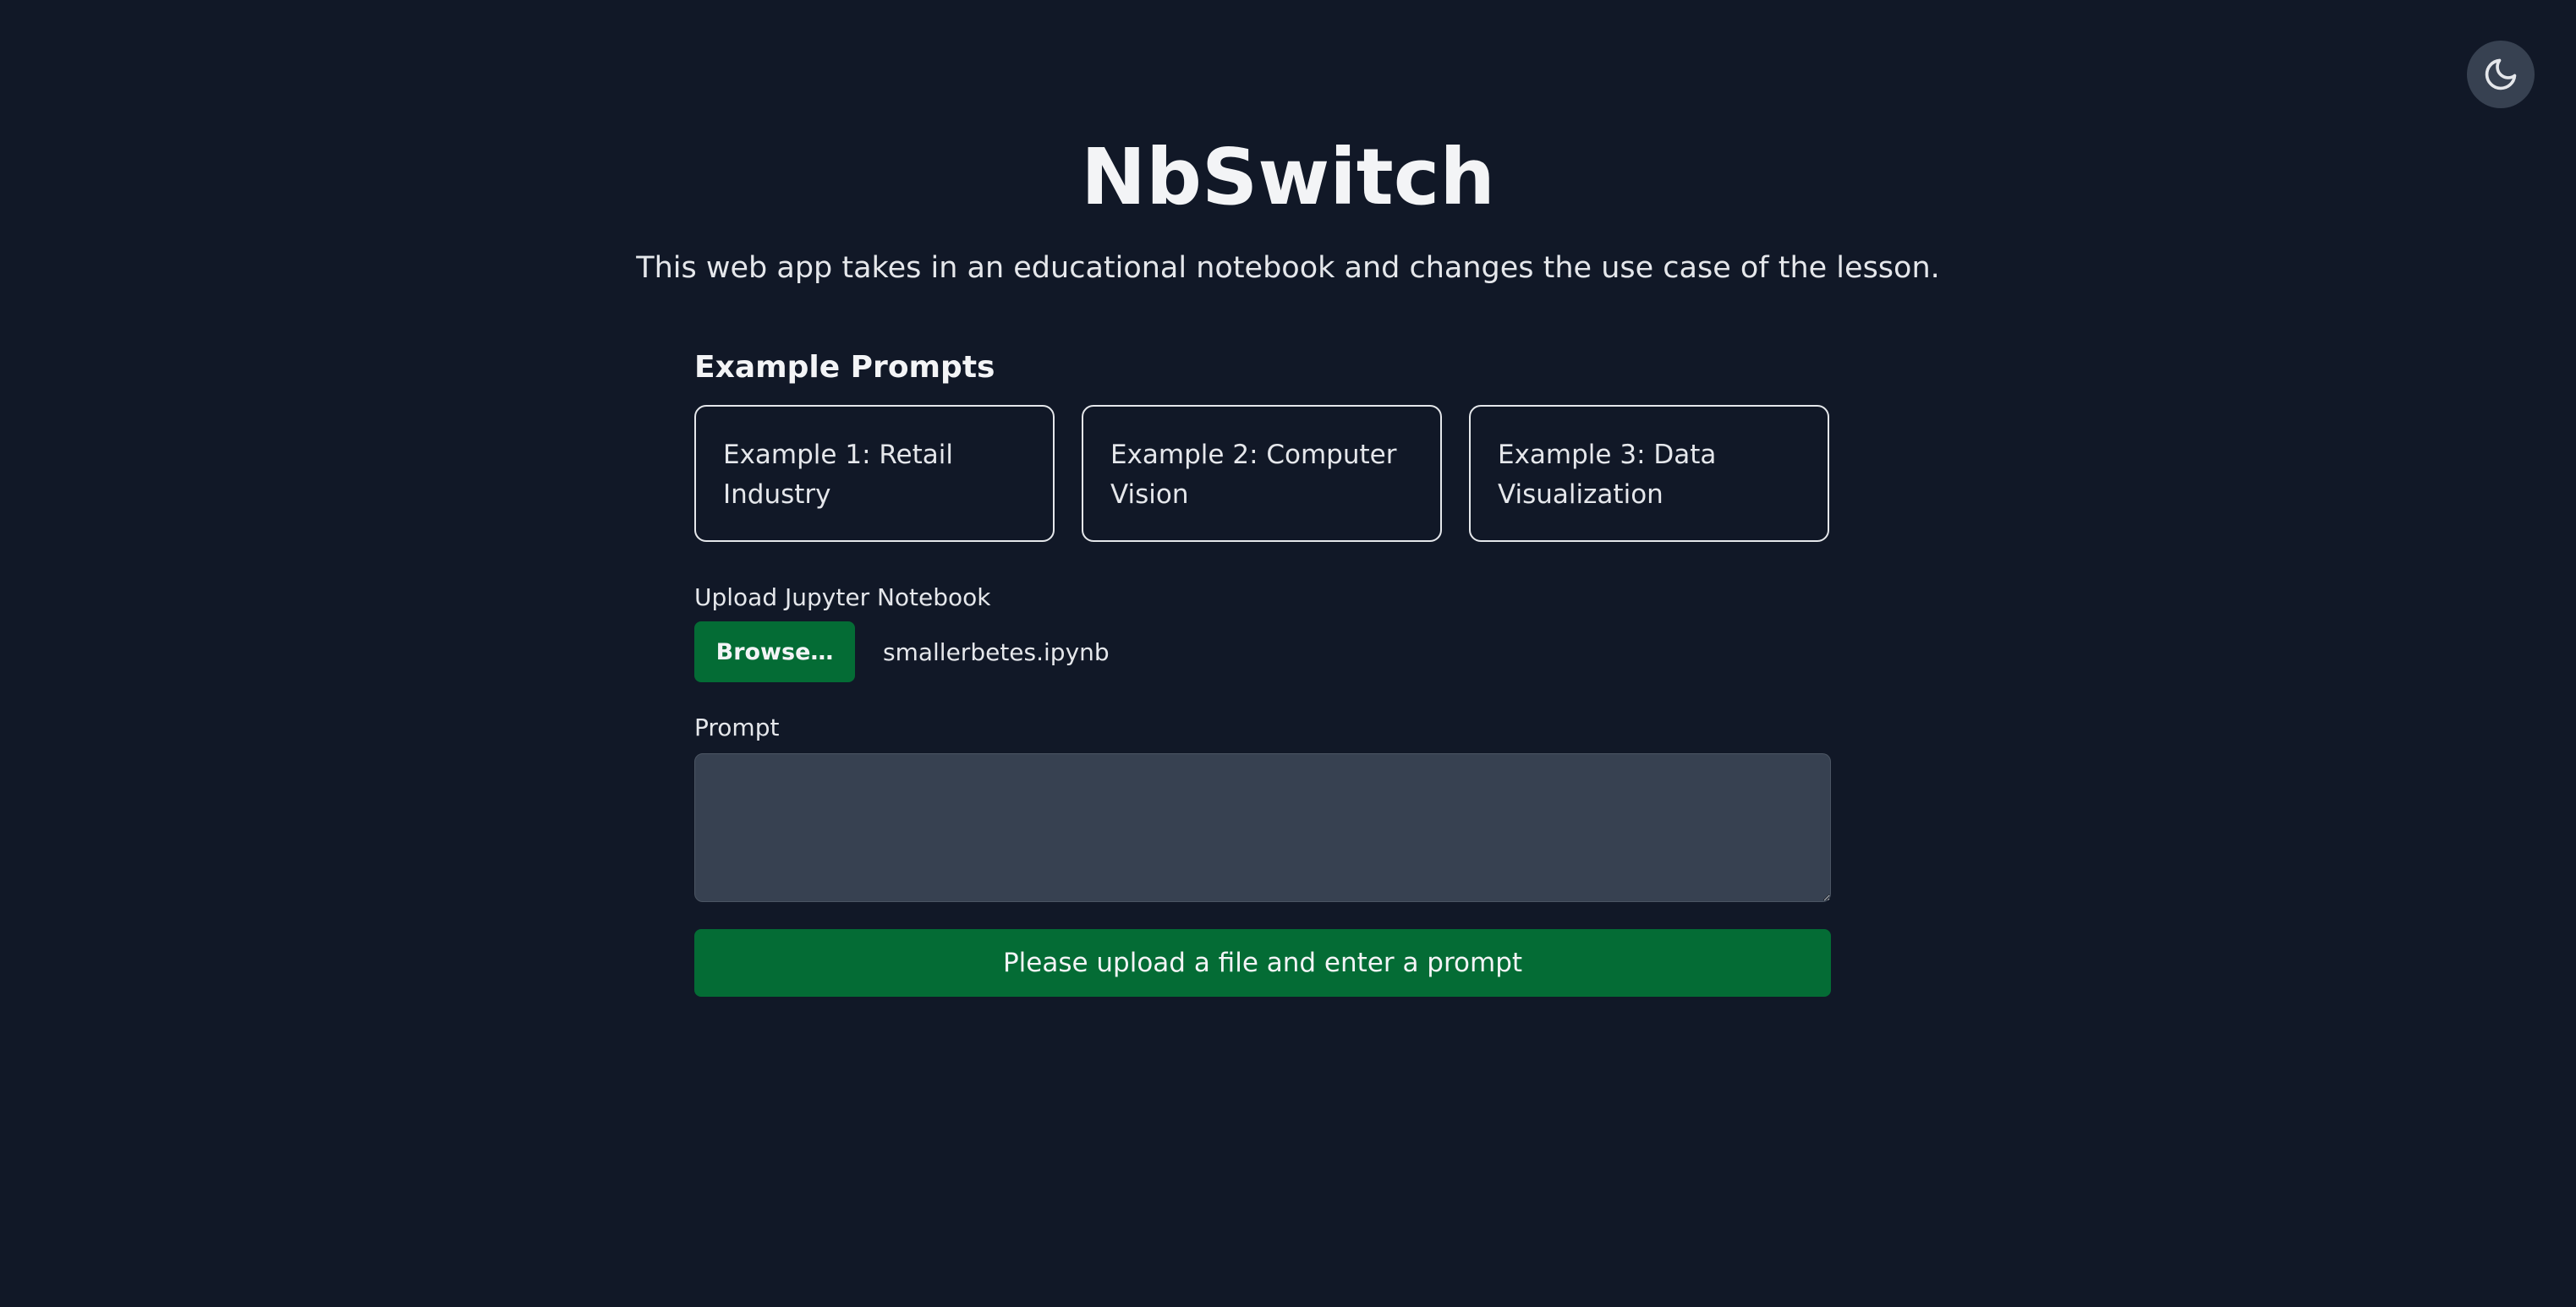  Describe the element at coordinates (844, 367) in the screenshot. I see `example-prompts-heading: Example Prompts` at that location.